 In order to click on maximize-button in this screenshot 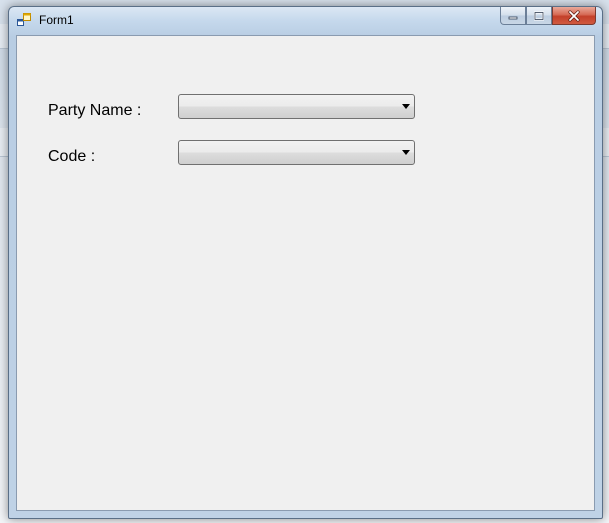, I will do `click(539, 16)`.